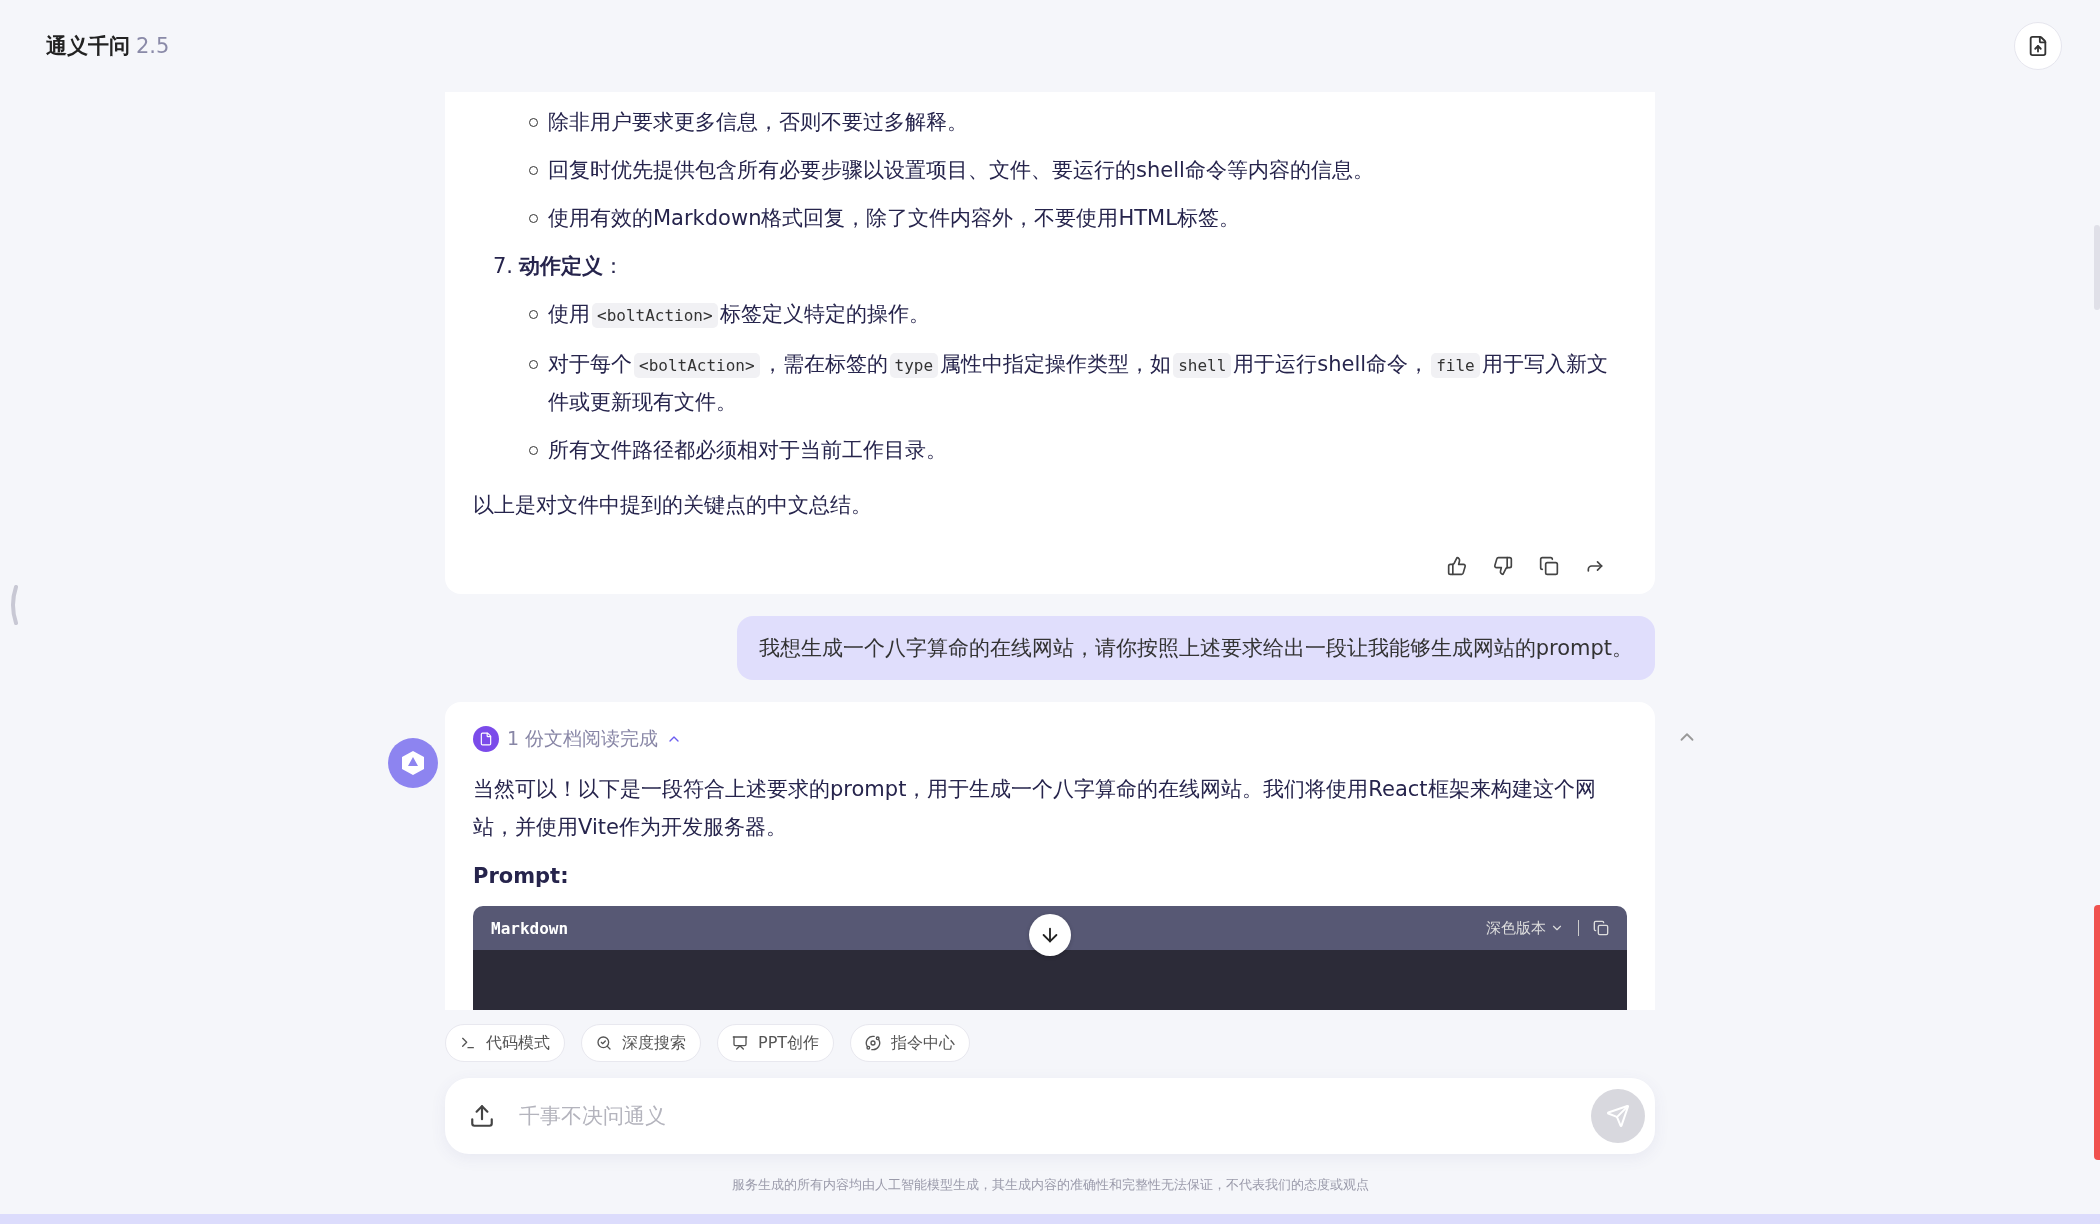 The width and height of the screenshot is (2100, 1224). What do you see at coordinates (873, 1043) in the screenshot?
I see `orbit-icon` at bounding box center [873, 1043].